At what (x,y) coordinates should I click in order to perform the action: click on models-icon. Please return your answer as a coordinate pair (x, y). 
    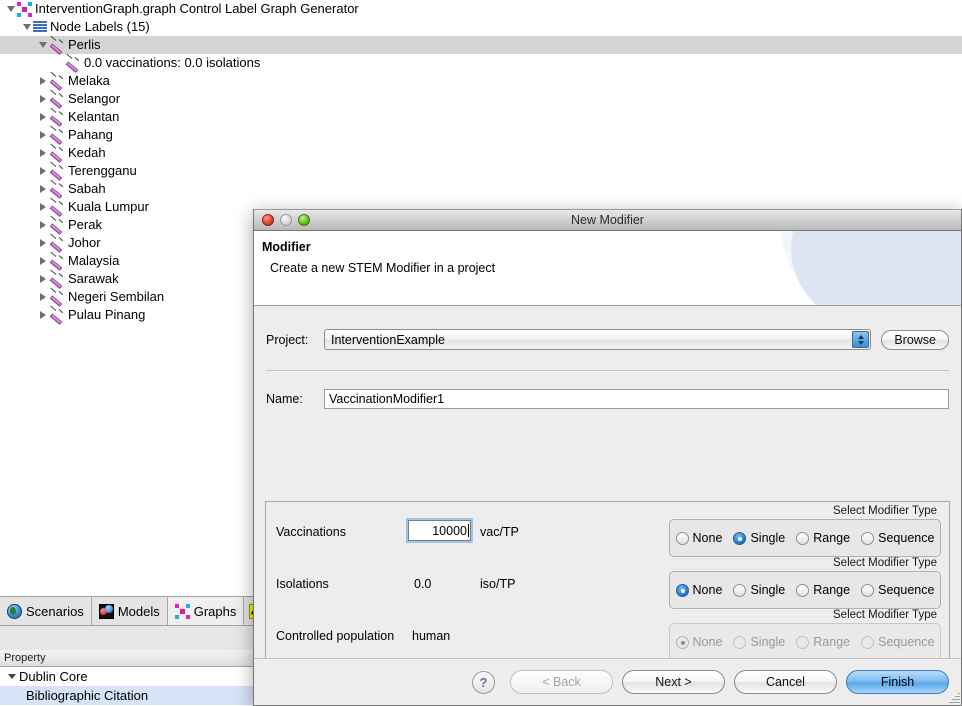
    Looking at the image, I should click on (106, 611).